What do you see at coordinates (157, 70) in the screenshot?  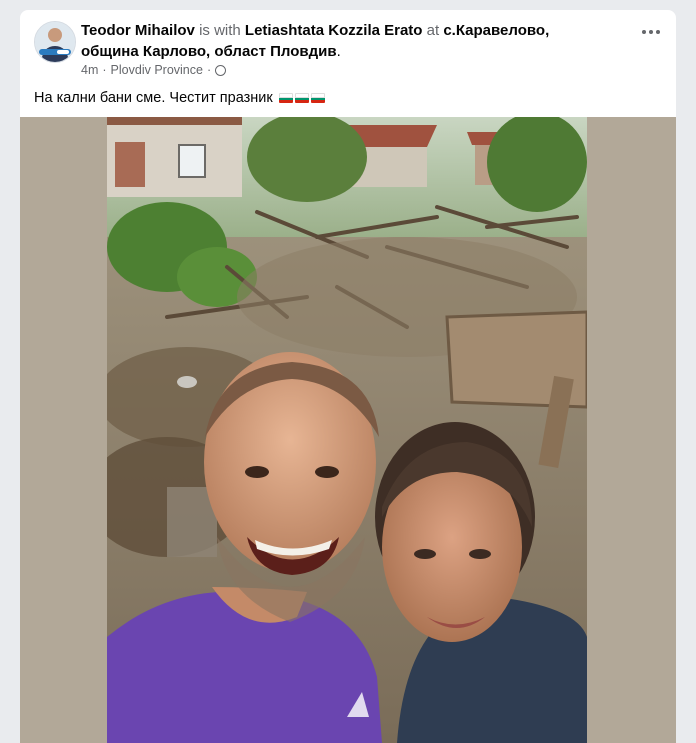 I see `post-location-label: Plovdiv Province` at bounding box center [157, 70].